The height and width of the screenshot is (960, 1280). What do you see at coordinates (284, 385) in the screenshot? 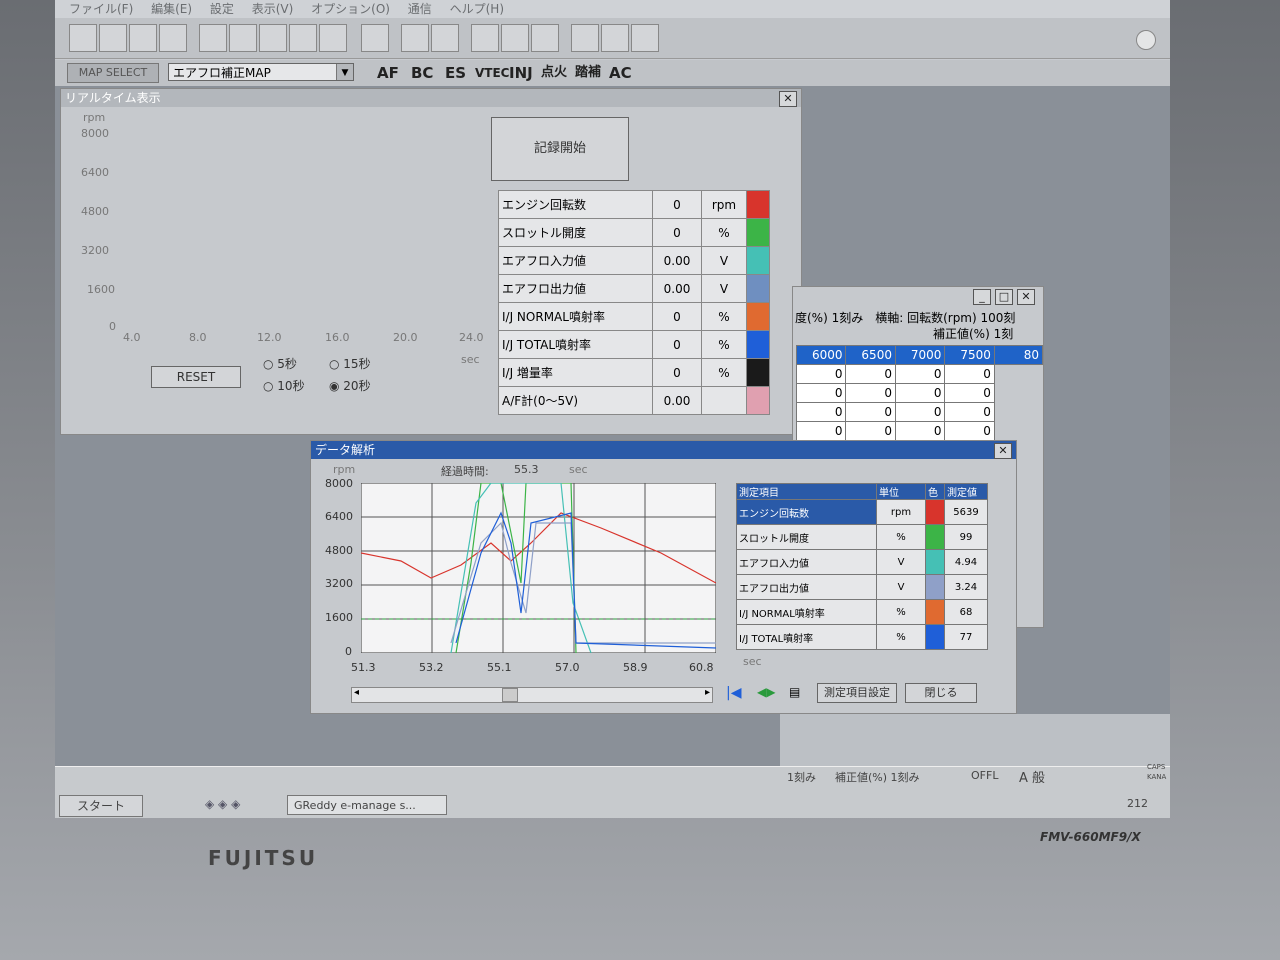
I see `radio-10sec: ○ 10秒` at bounding box center [284, 385].